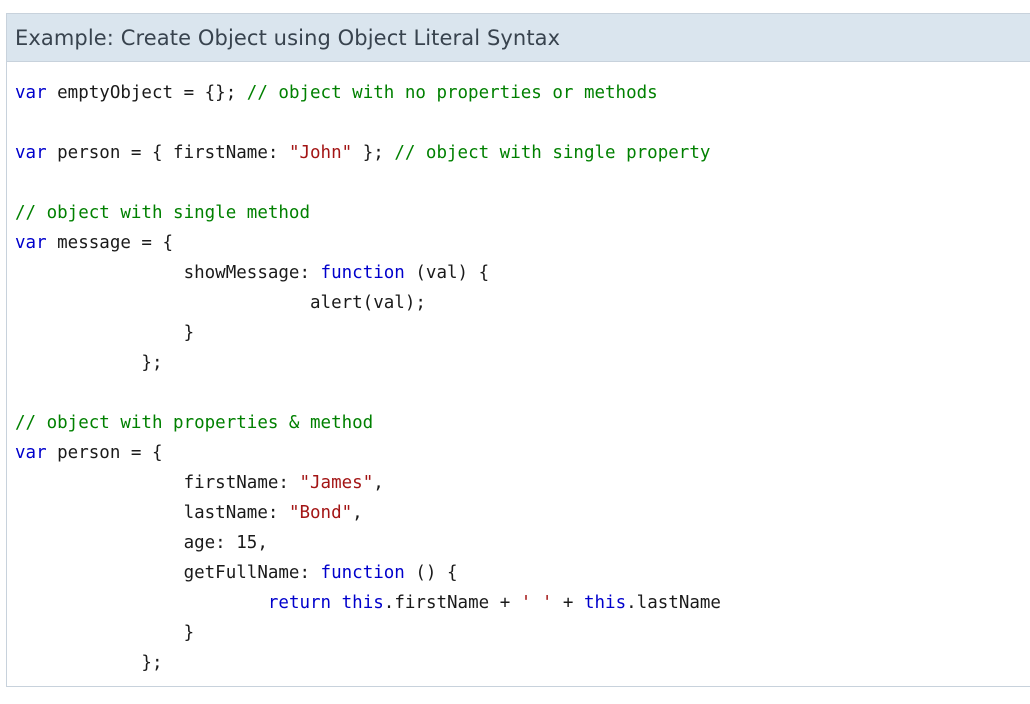 This screenshot has width=1030, height=704. Describe the element at coordinates (522, 543) in the screenshot. I see `code-line: age: 15,` at that location.